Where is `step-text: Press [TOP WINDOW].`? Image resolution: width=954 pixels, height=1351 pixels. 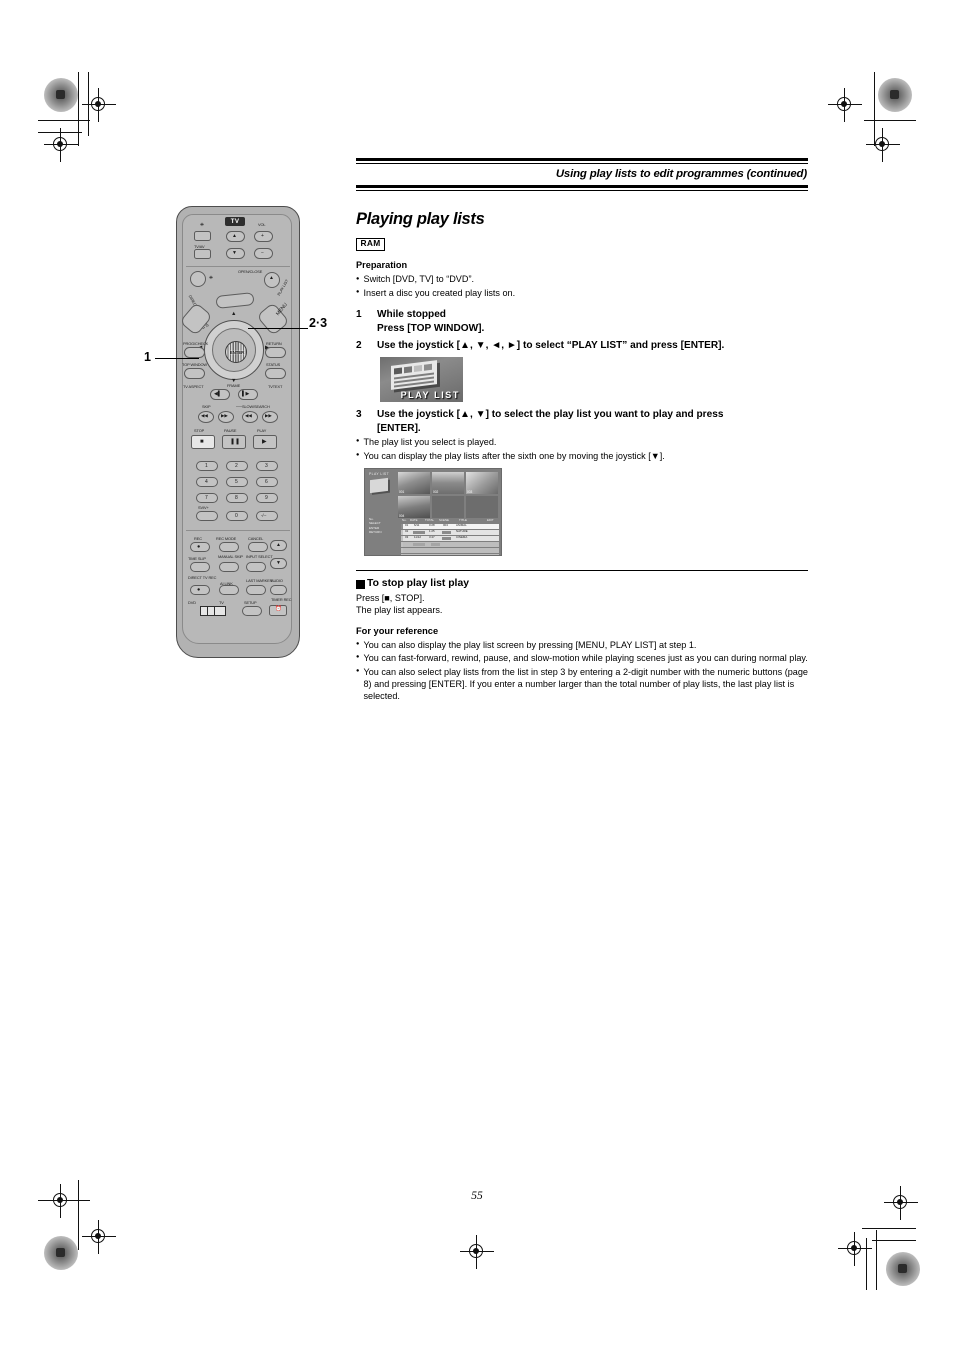
step-text: Press [TOP WINDOW]. is located at coordinates (431, 328).